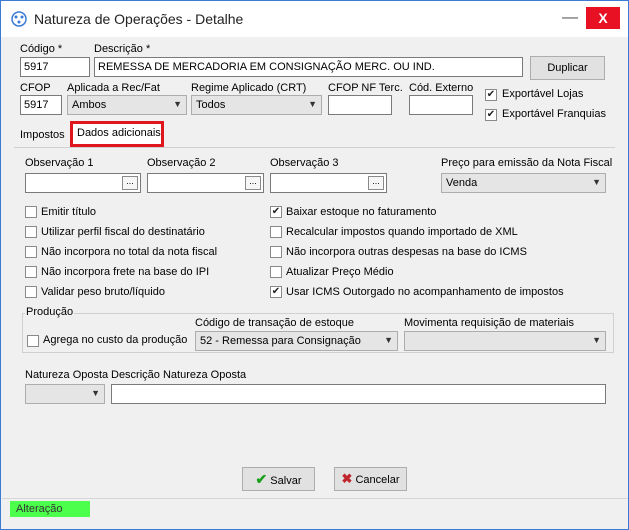 The image size is (629, 530). Describe the element at coordinates (570, 18) in the screenshot. I see `minimize-button: —` at that location.